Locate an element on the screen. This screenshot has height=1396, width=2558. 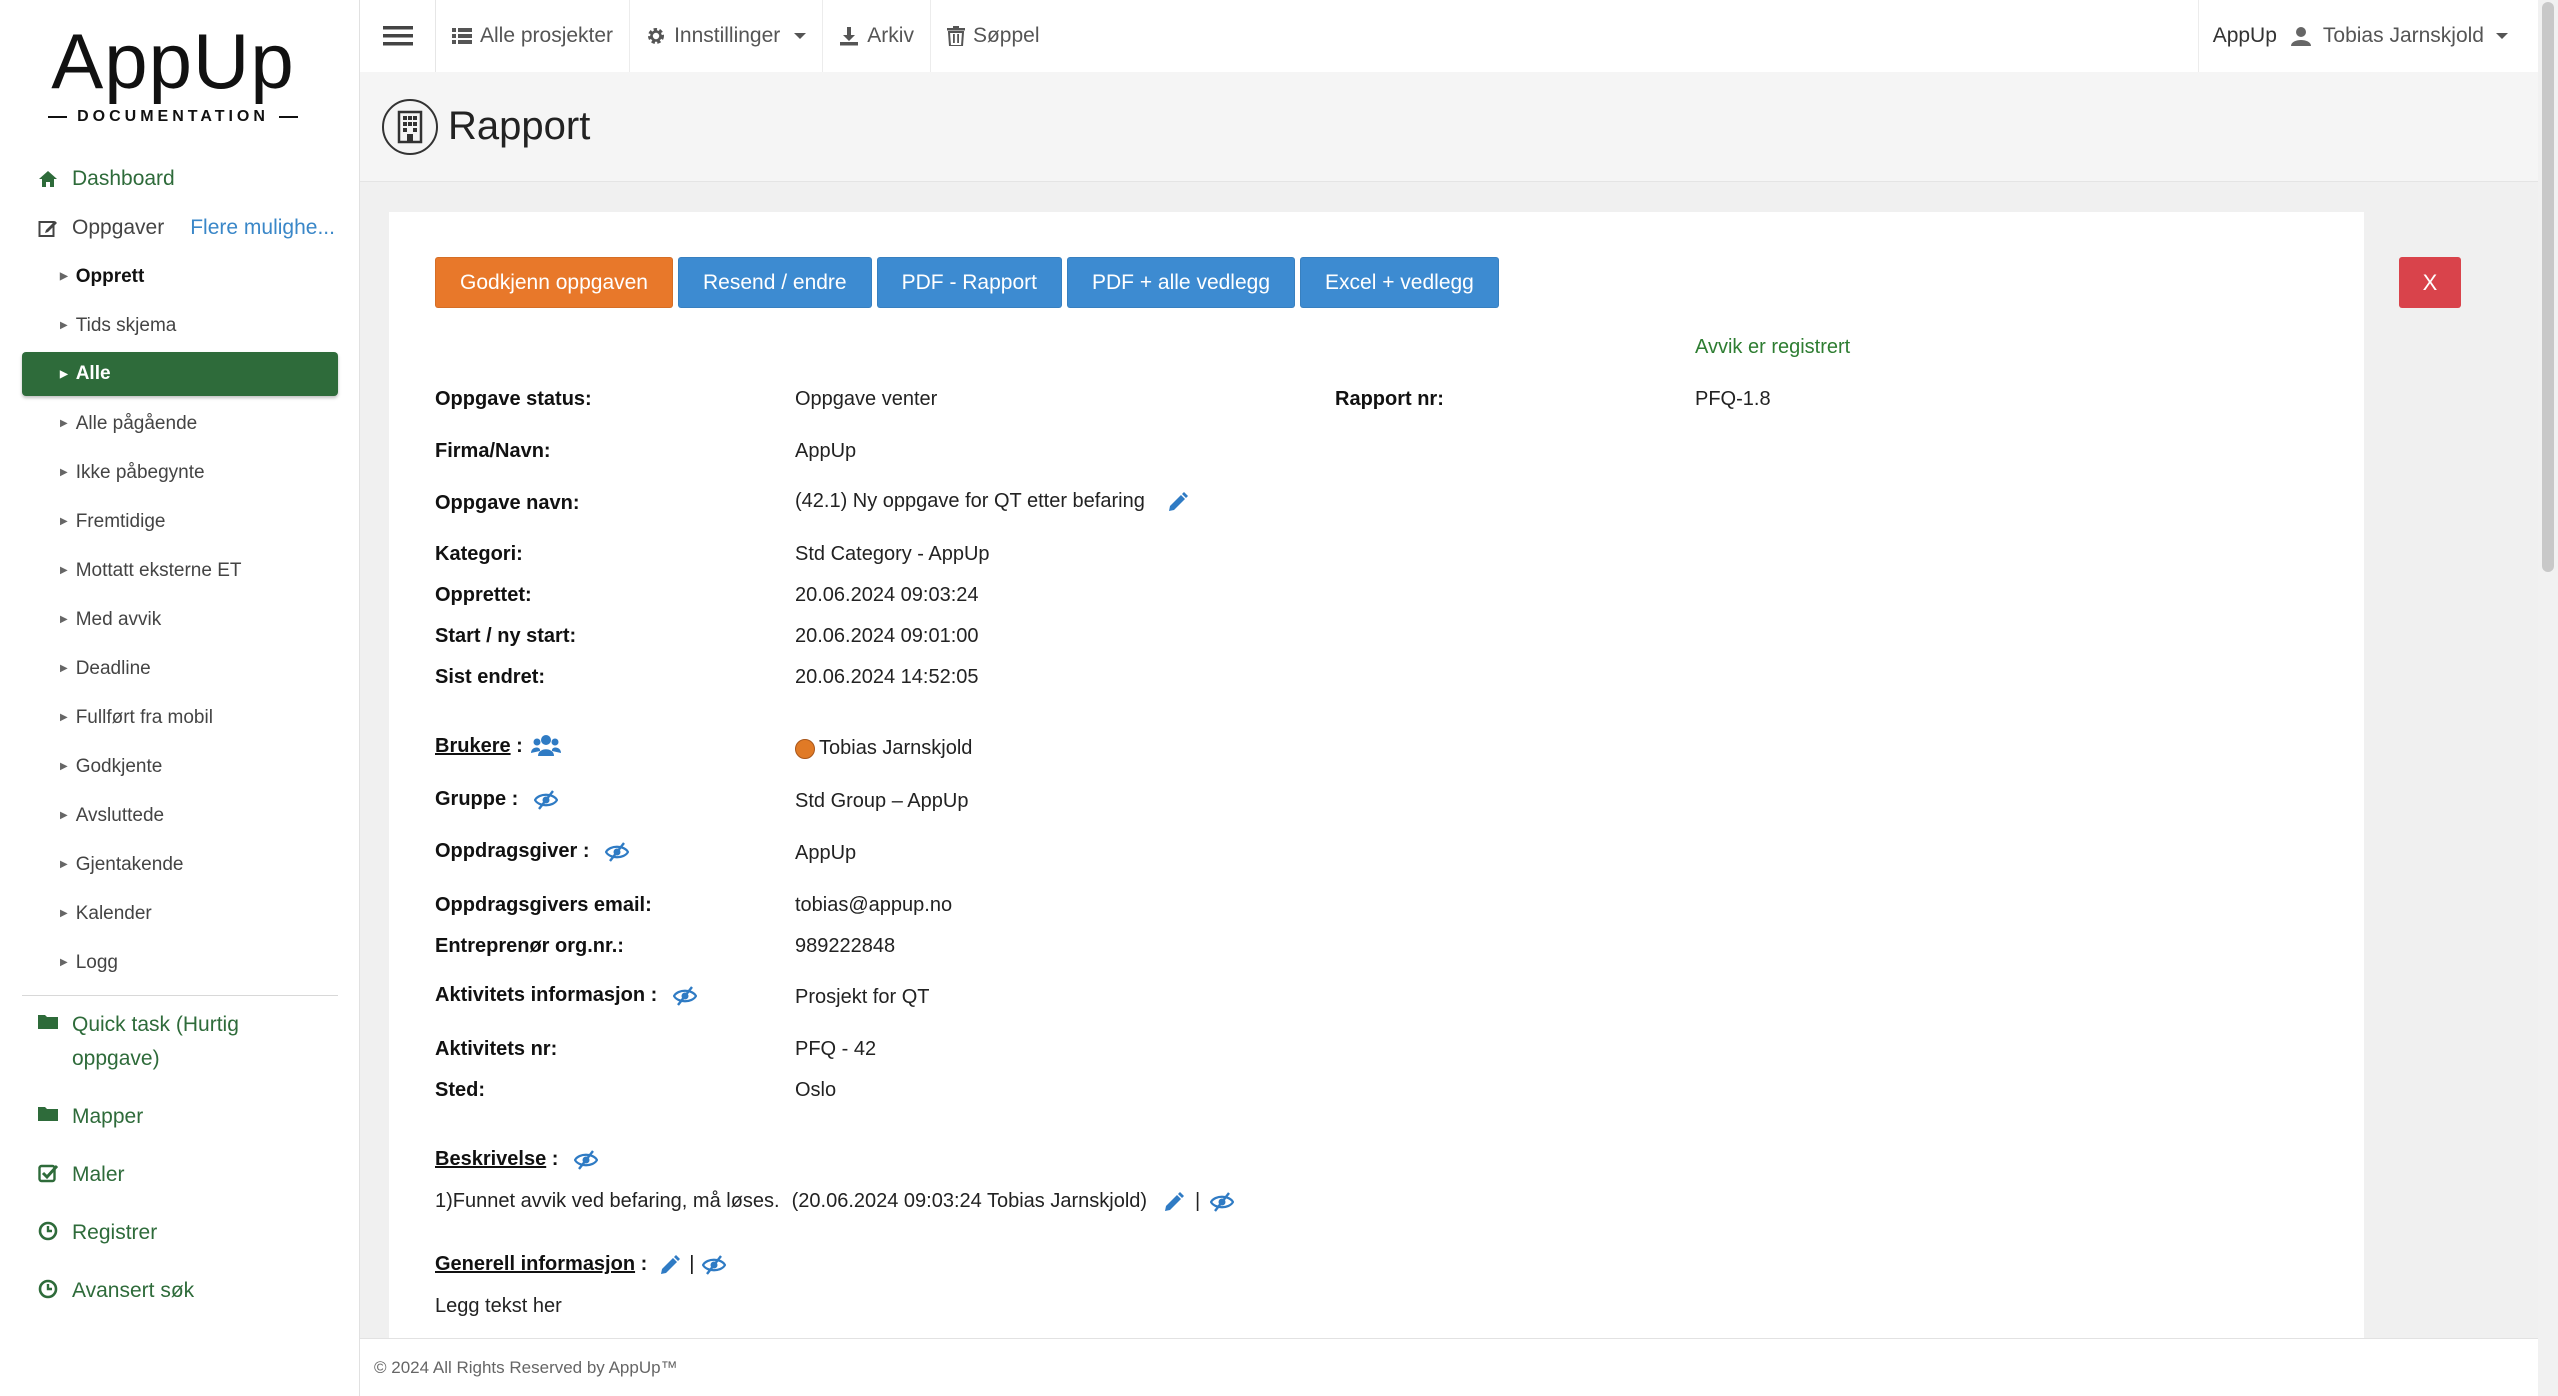
user-menu: AppUp Tobias Jarnskjold is located at coordinates (2367, 36).